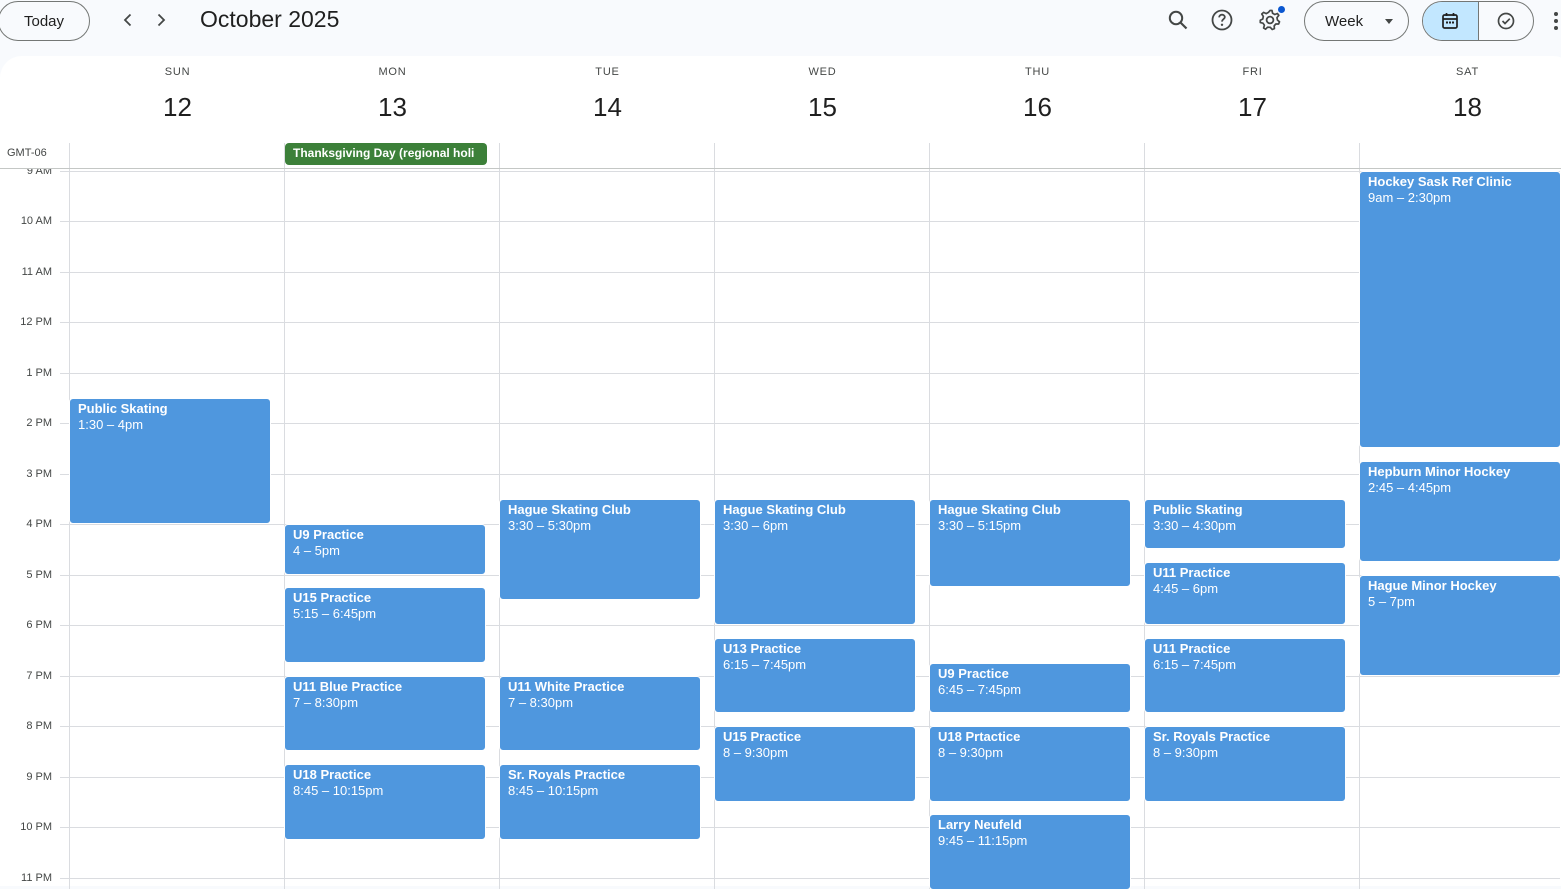 The width and height of the screenshot is (1561, 889). What do you see at coordinates (26, 726) in the screenshot?
I see `hour-label: 8 PM` at bounding box center [26, 726].